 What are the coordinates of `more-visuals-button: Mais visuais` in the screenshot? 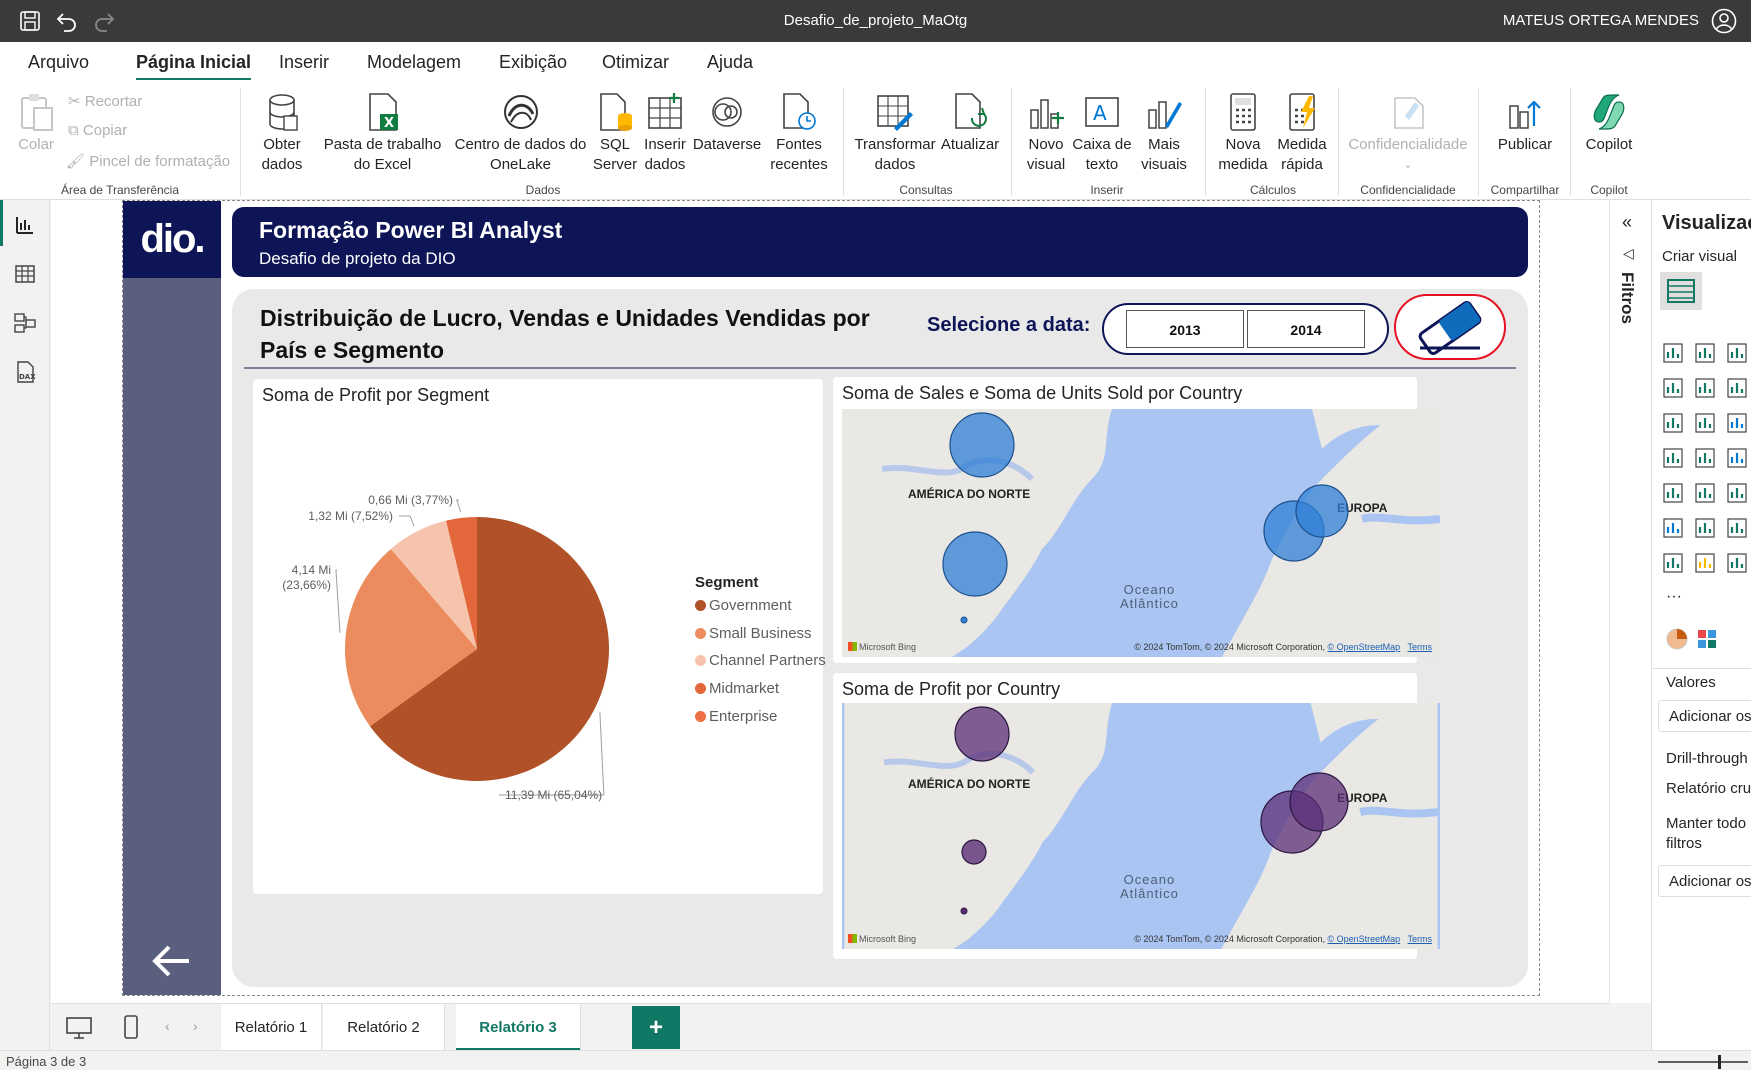 It's located at (1164, 133).